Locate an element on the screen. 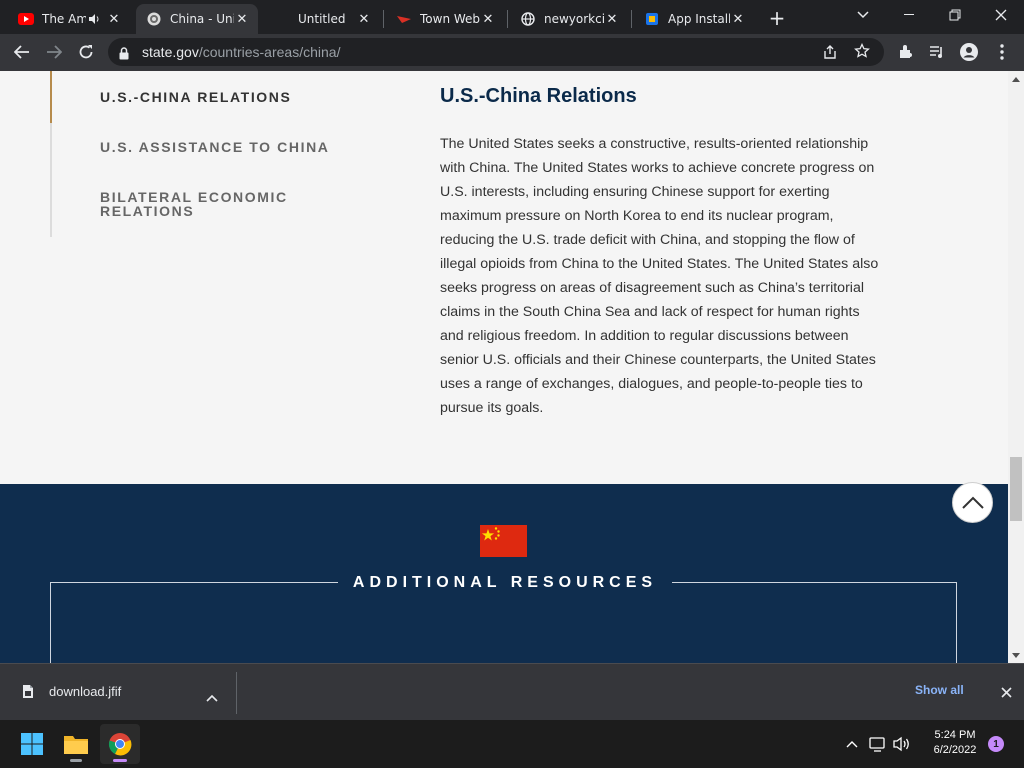  tab-newyorkcity: newyorkcit ✕ is located at coordinates (569, 19).